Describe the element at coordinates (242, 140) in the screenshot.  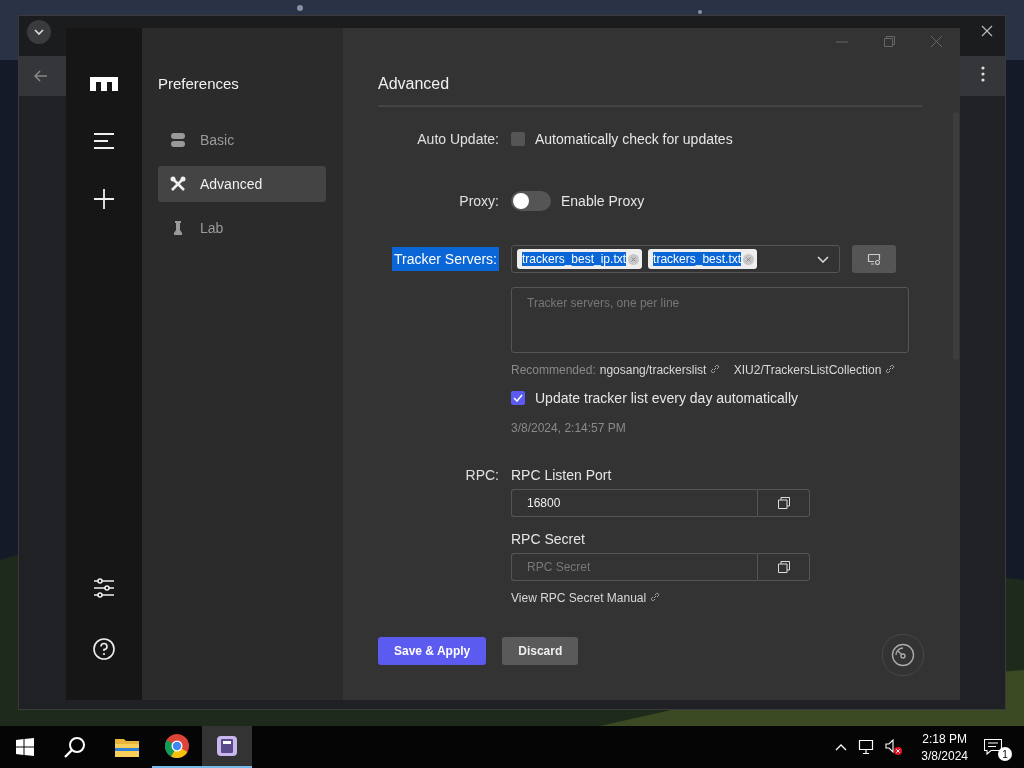
I see `nav-item: Basic` at that location.